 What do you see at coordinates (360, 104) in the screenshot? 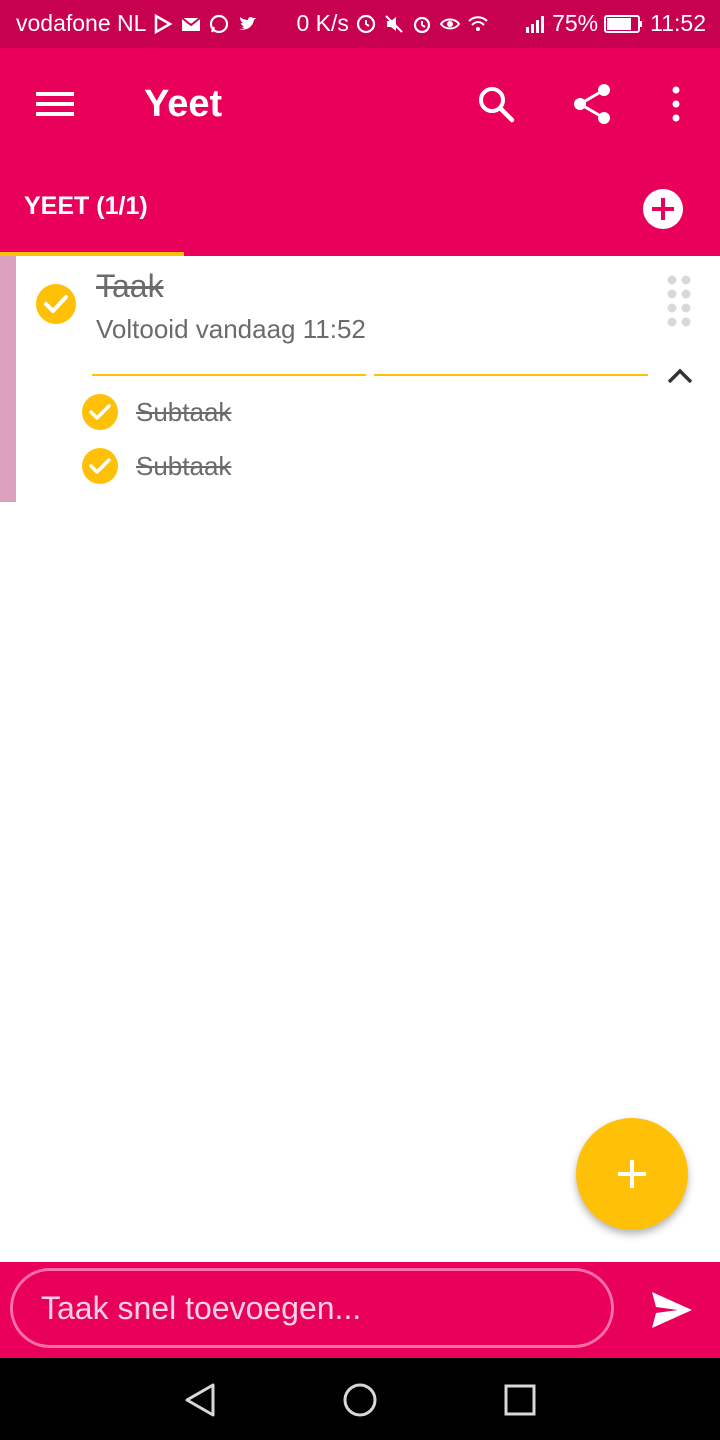
I see `app-toolbar: Yeet` at bounding box center [360, 104].